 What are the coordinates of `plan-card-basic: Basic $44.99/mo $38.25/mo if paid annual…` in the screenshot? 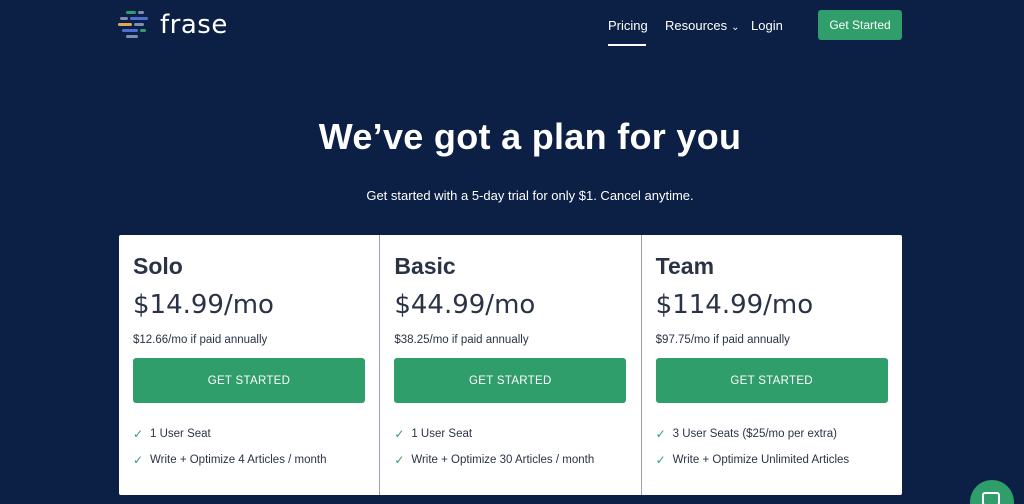 It's located at (509, 365).